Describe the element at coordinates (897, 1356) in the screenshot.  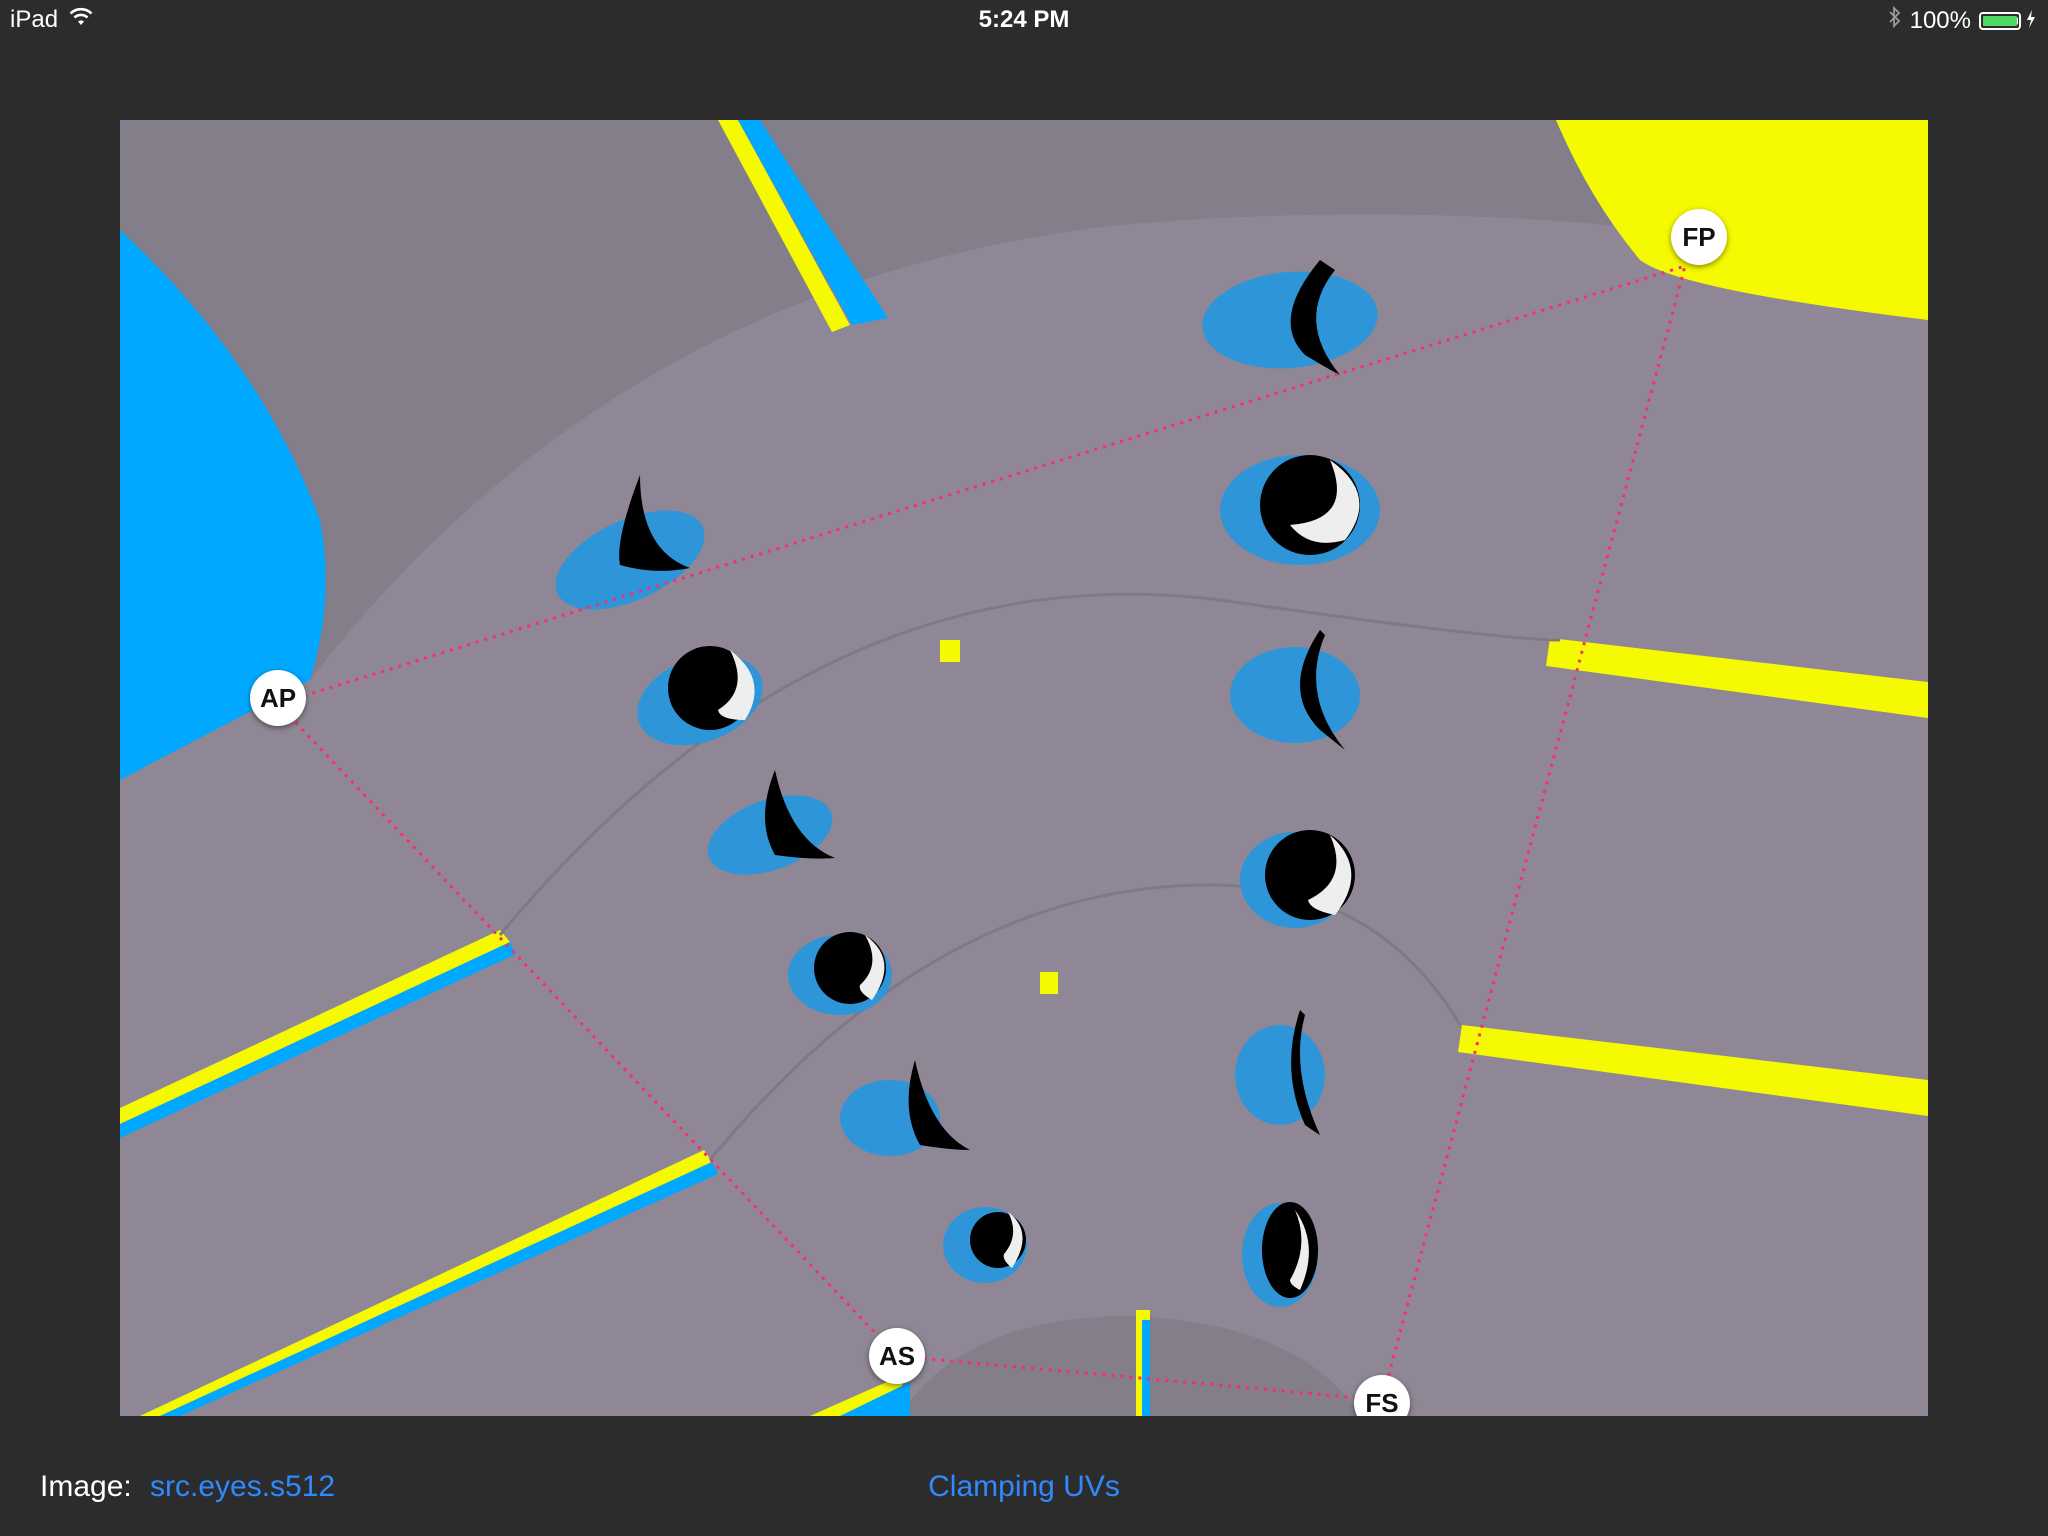
I see `handle-as: AS` at that location.